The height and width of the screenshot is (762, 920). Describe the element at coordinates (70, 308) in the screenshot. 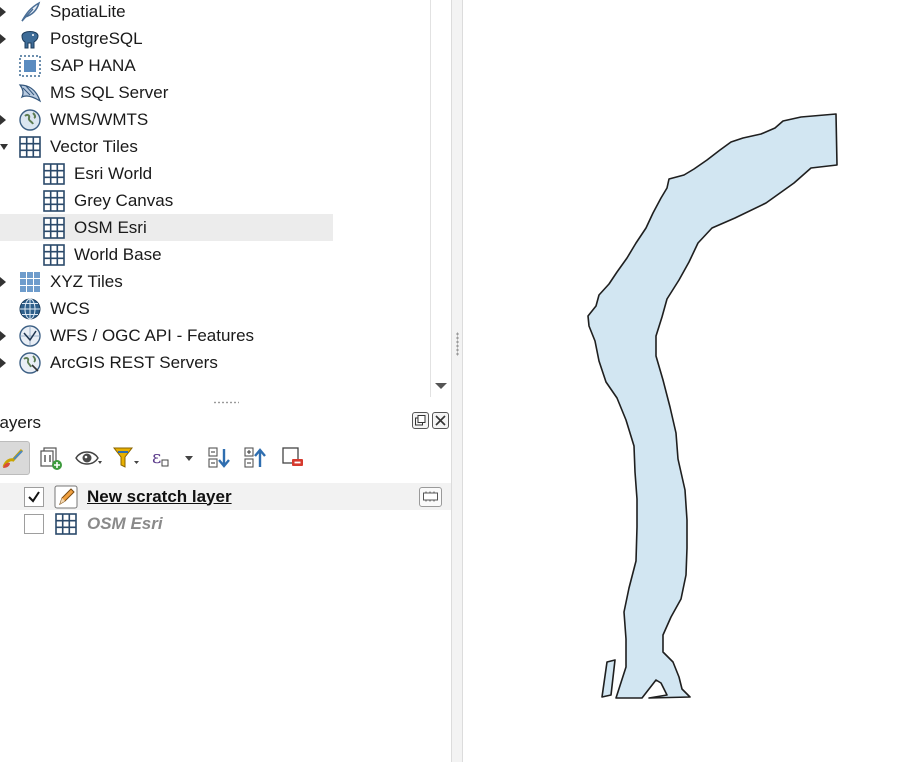

I see `browser-item-label: WCS` at that location.